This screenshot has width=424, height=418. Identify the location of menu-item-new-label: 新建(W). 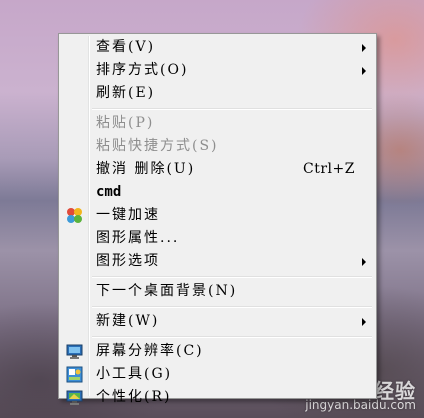
(128, 321).